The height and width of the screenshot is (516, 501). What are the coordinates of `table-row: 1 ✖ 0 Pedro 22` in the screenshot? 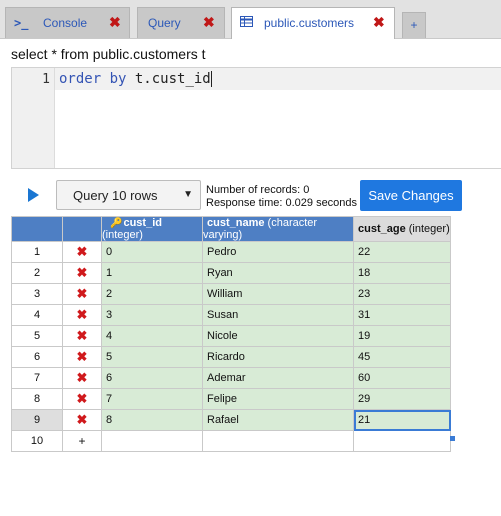 It's located at (231, 252).